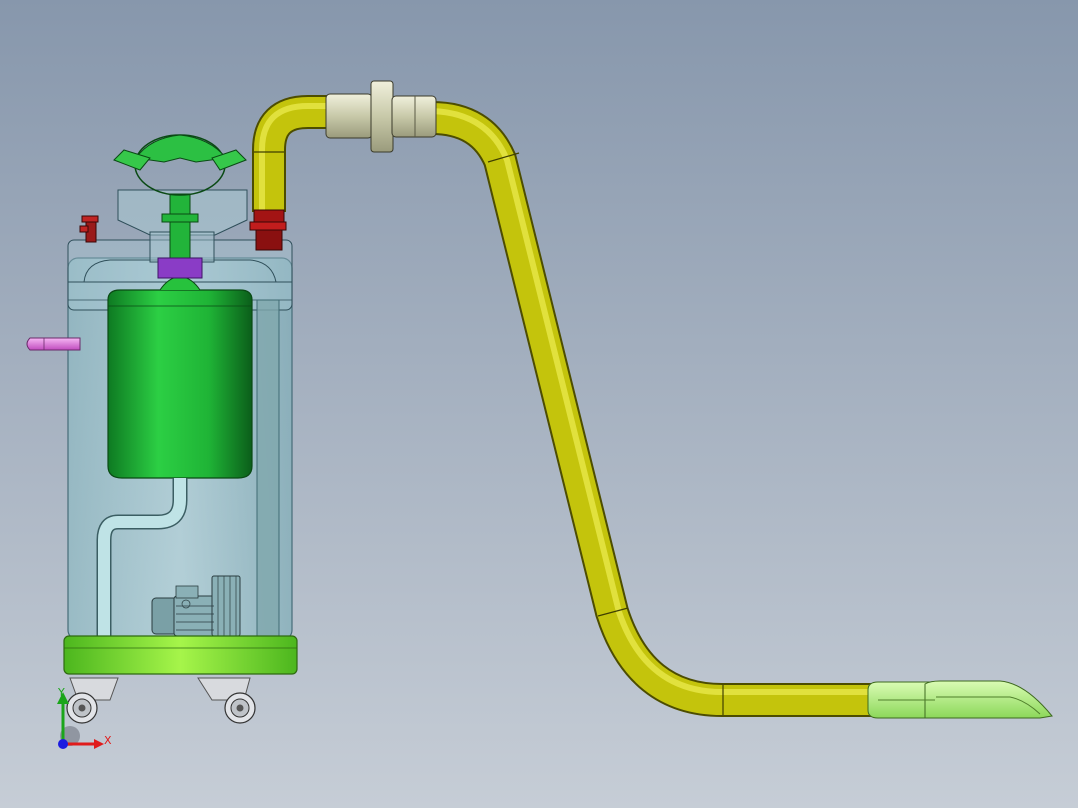 This screenshot has width=1078, height=808. Describe the element at coordinates (180, 655) in the screenshot. I see `tank-base` at that location.